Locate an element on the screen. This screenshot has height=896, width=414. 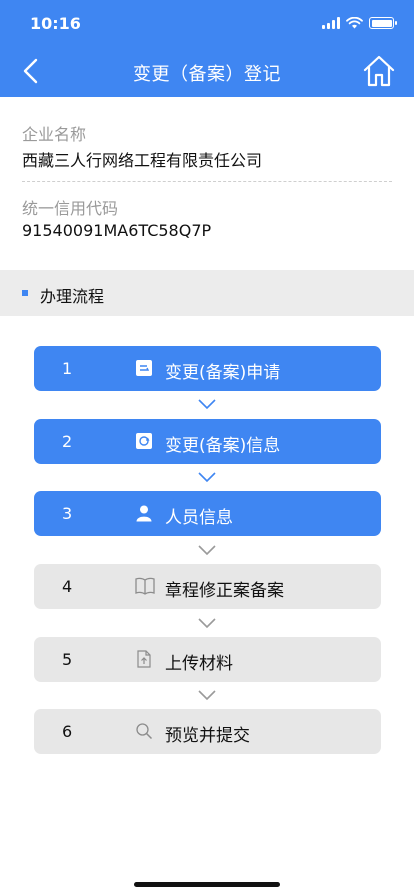
credit-code-value: 91540091MA6TC58Q7P is located at coordinates (117, 230).